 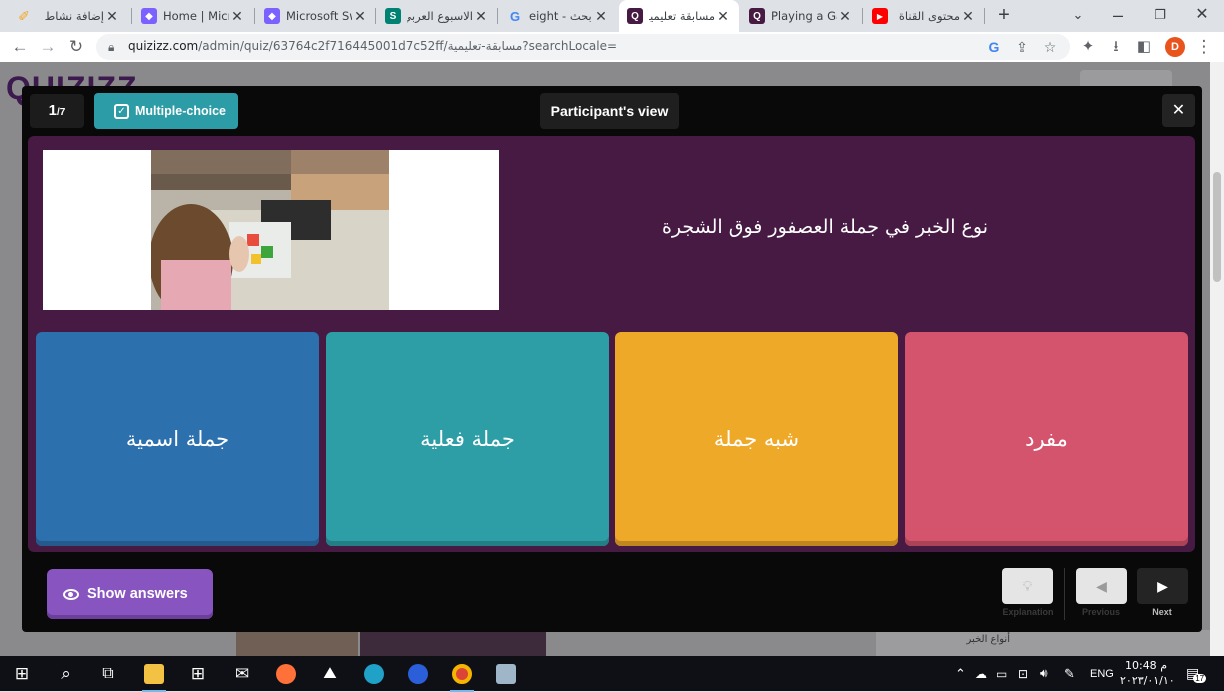 What do you see at coordinates (1001, 673) in the screenshot?
I see `battery-icon: ▭` at bounding box center [1001, 673].